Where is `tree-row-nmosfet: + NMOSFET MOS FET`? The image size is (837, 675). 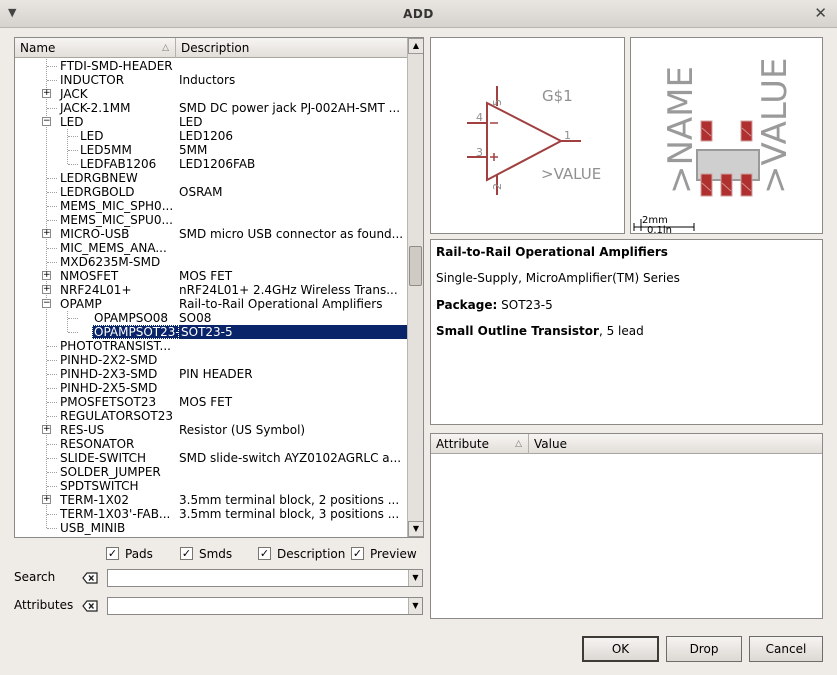
tree-row-nmosfet: + NMOSFET MOS FET is located at coordinates (211, 276).